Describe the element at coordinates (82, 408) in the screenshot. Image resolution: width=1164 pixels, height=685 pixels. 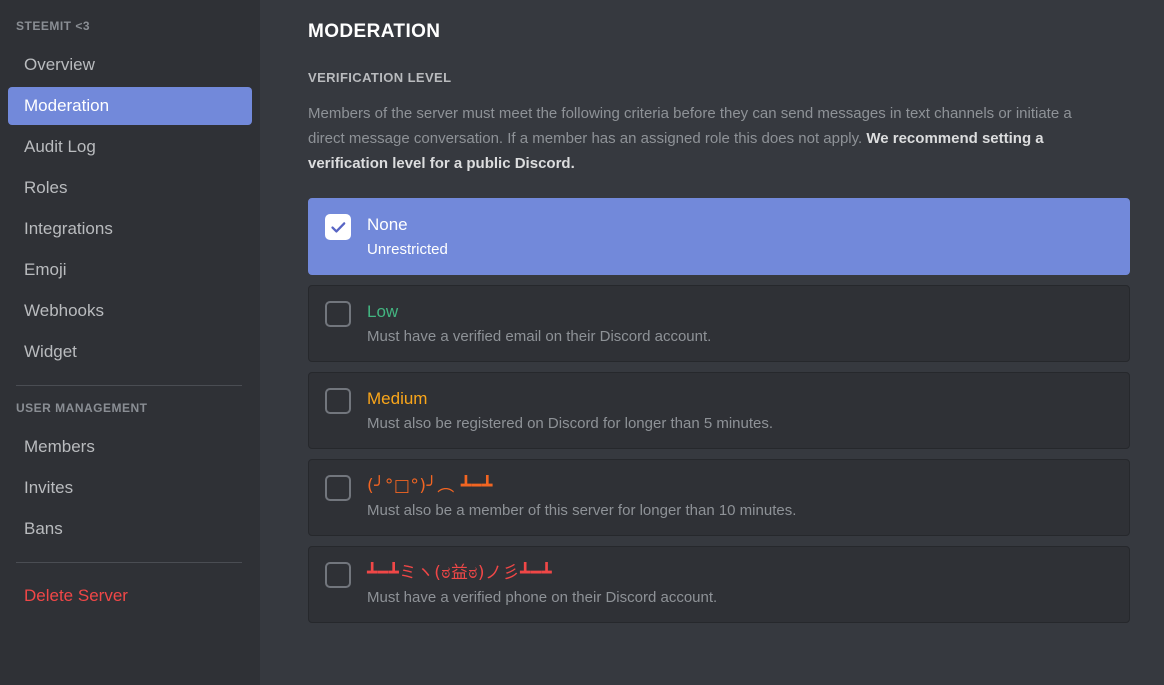
I see `sidebar-user-management-header: USER MANAGEMENT` at that location.